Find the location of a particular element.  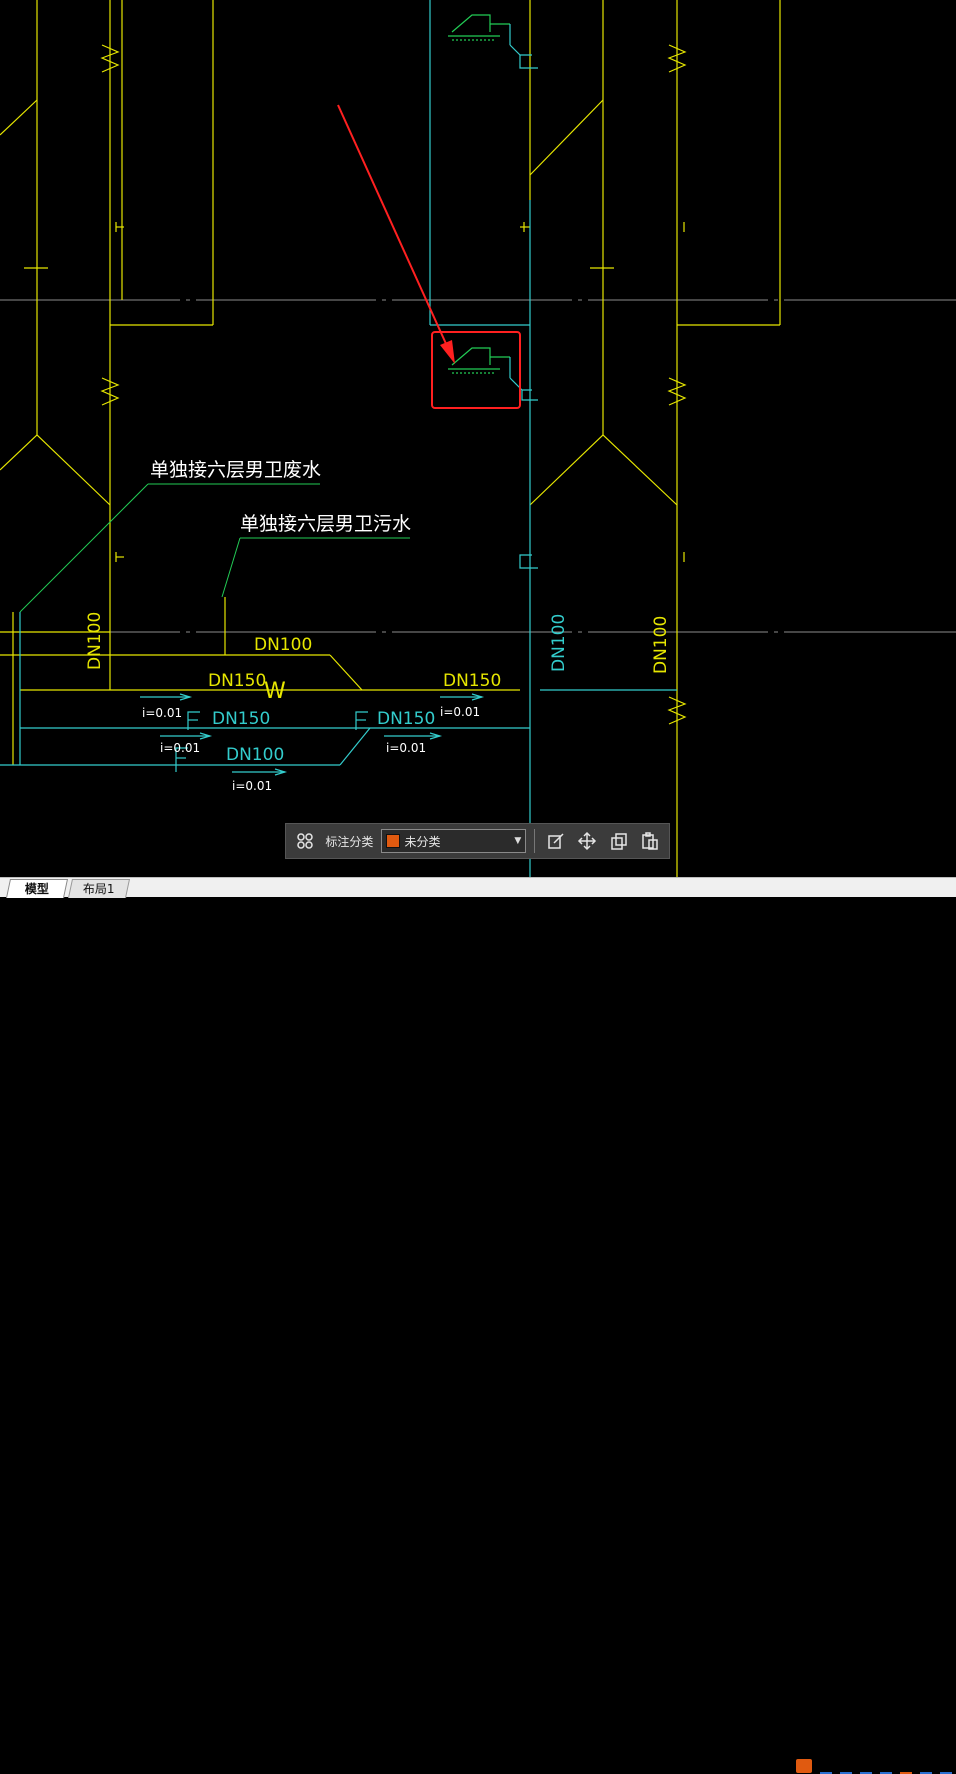

edit-button is located at coordinates (555, 841).